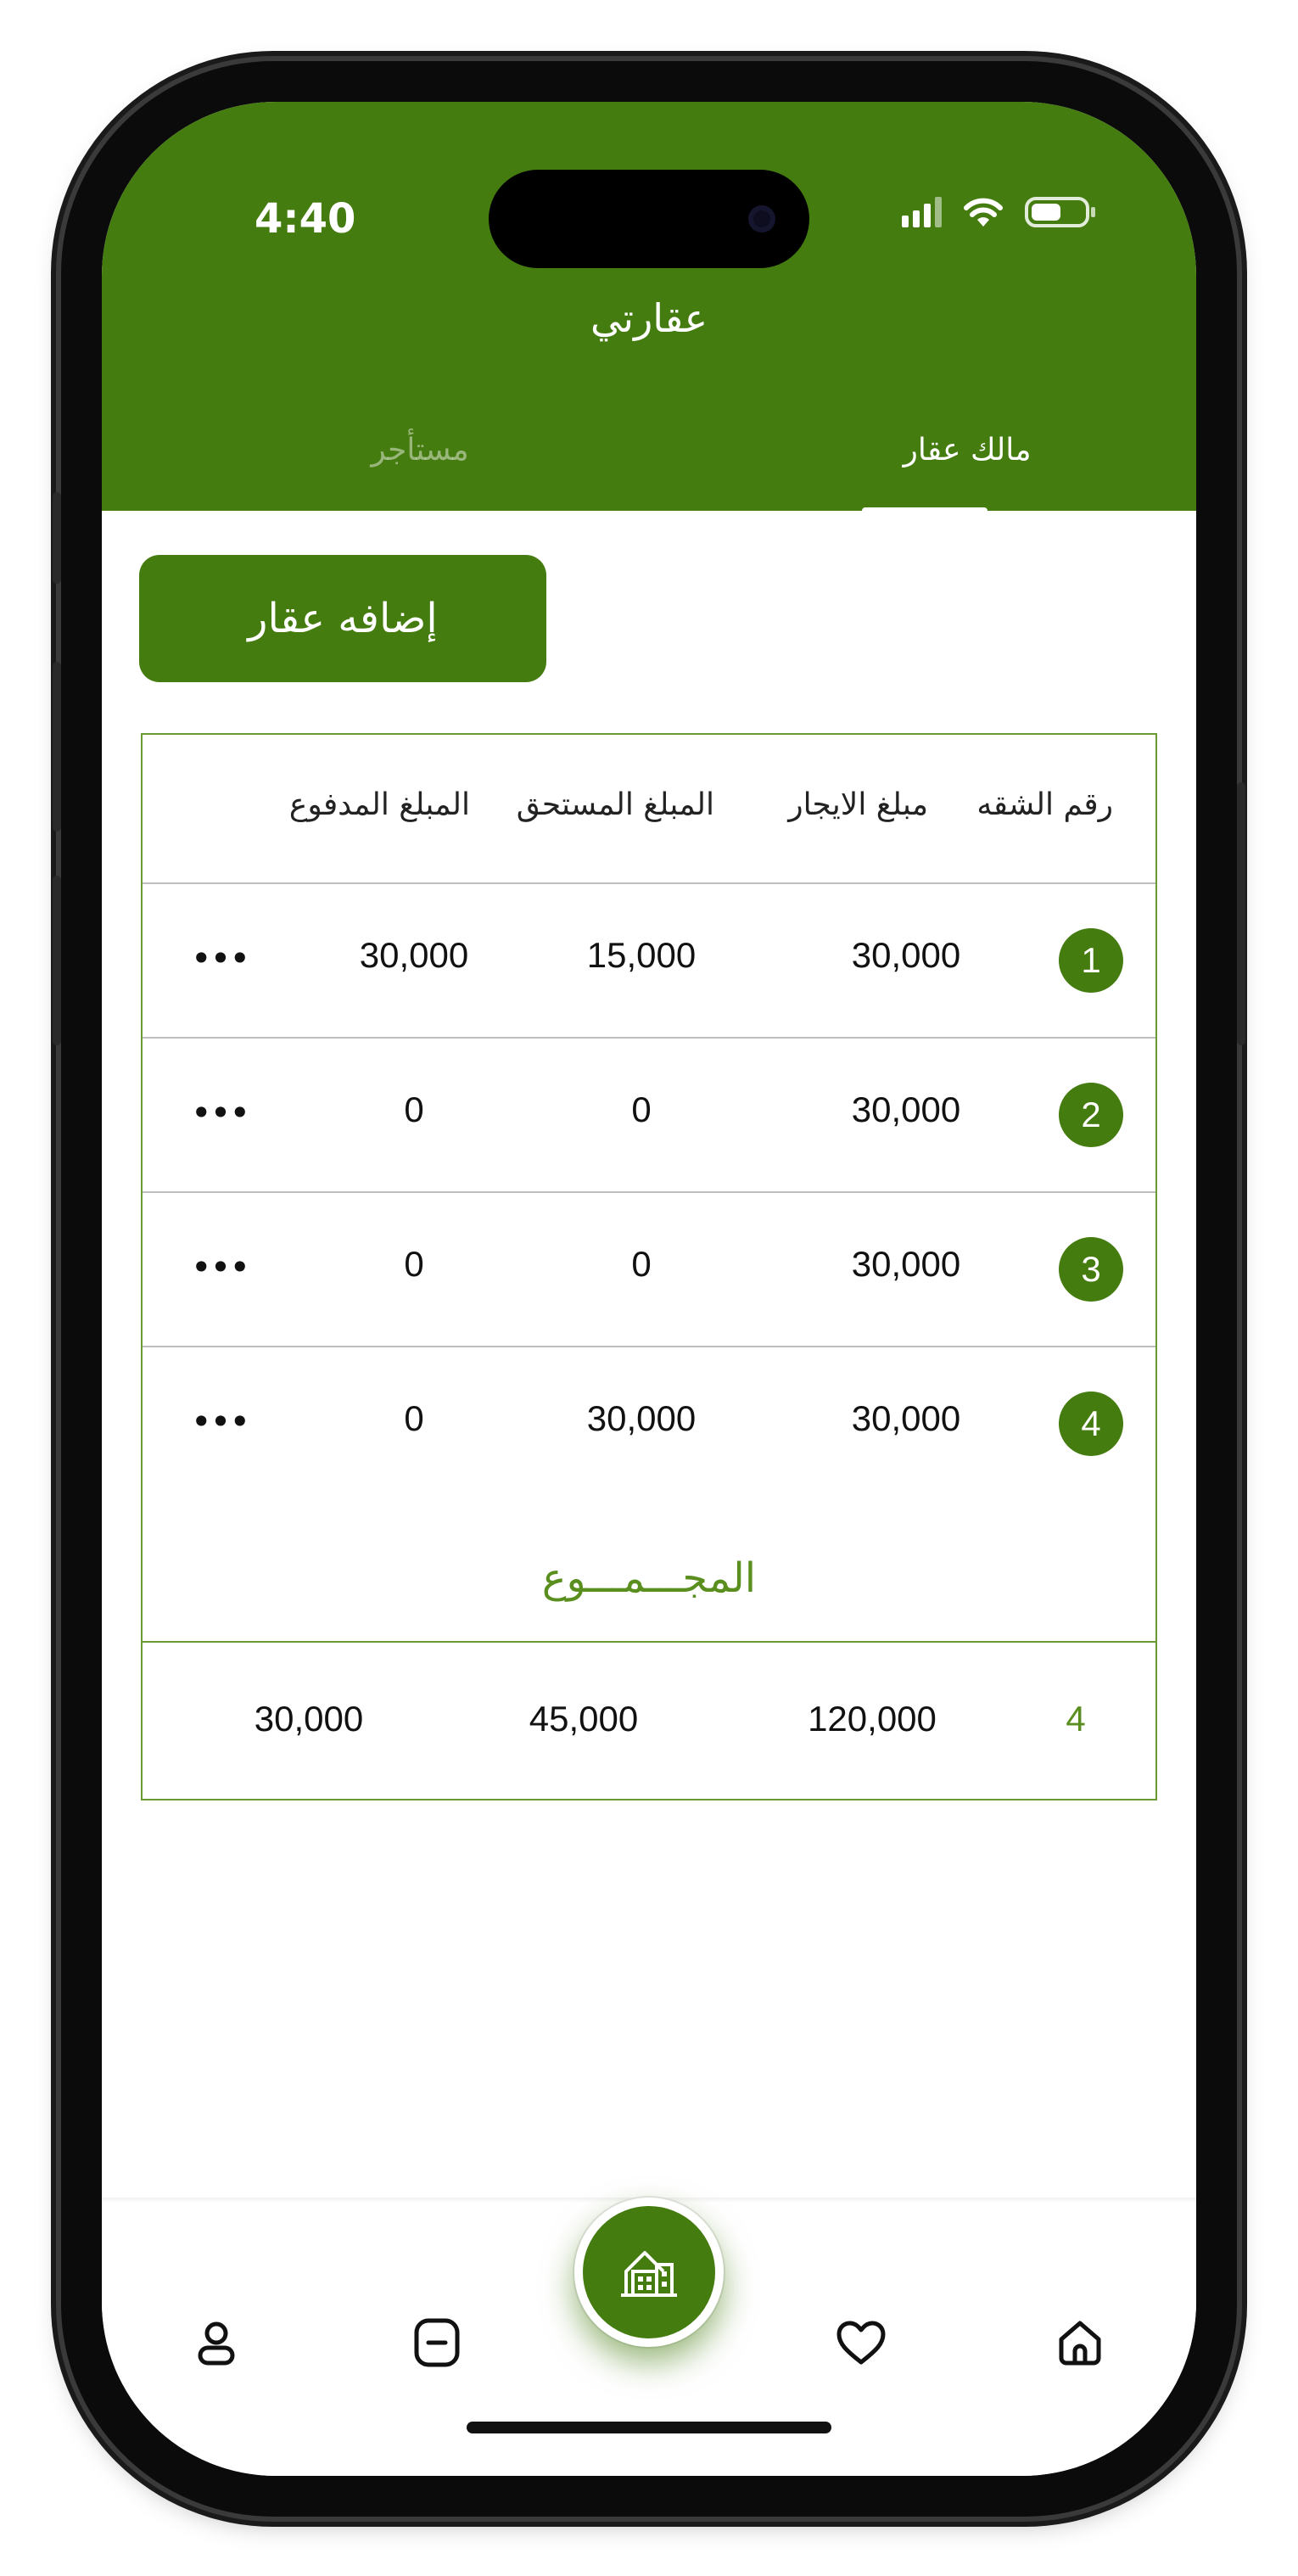  What do you see at coordinates (309, 1719) in the screenshot?
I see `total-paid: 30,000` at bounding box center [309, 1719].